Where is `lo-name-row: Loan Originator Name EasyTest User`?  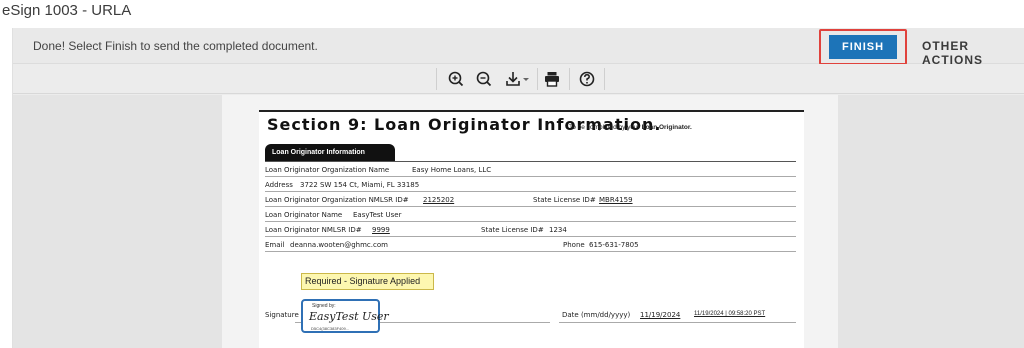
lo-name-row: Loan Originator Name EasyTest User is located at coordinates (530, 215).